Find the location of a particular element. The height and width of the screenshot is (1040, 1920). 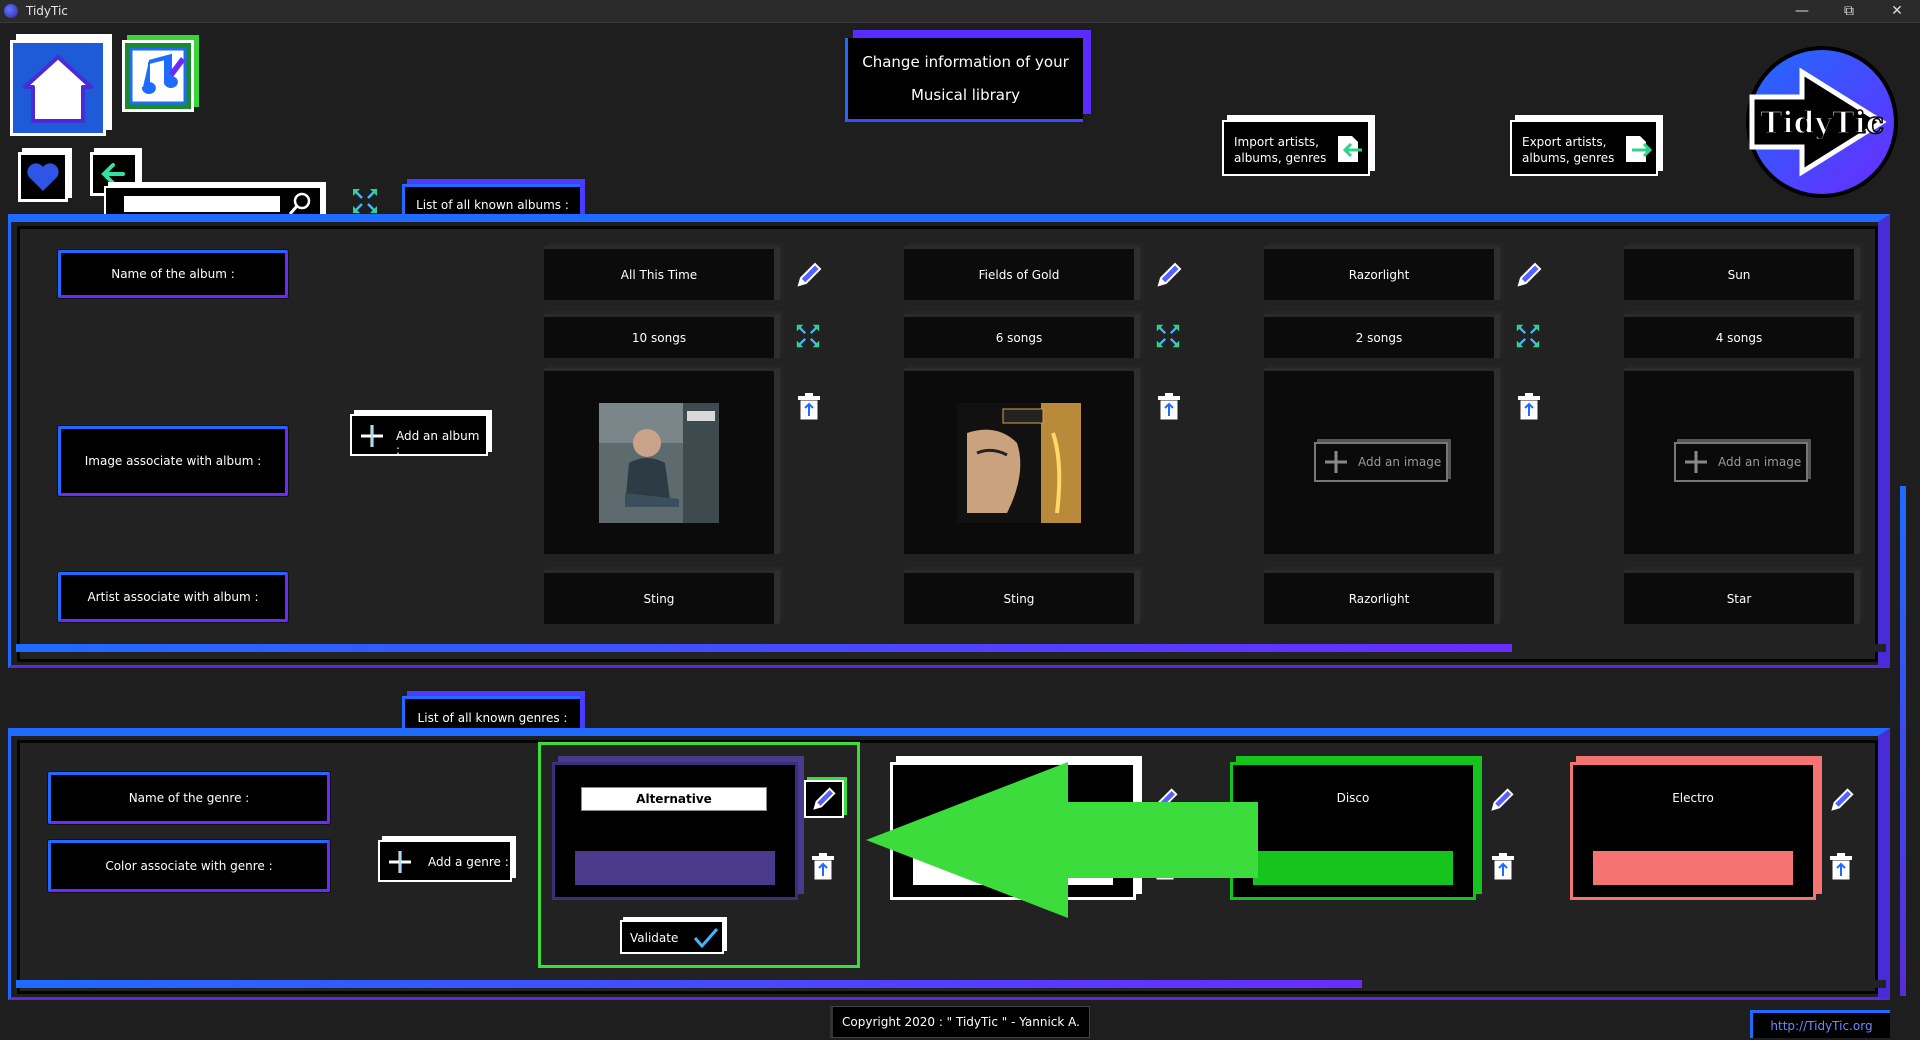

music-library-button is located at coordinates (158, 76).